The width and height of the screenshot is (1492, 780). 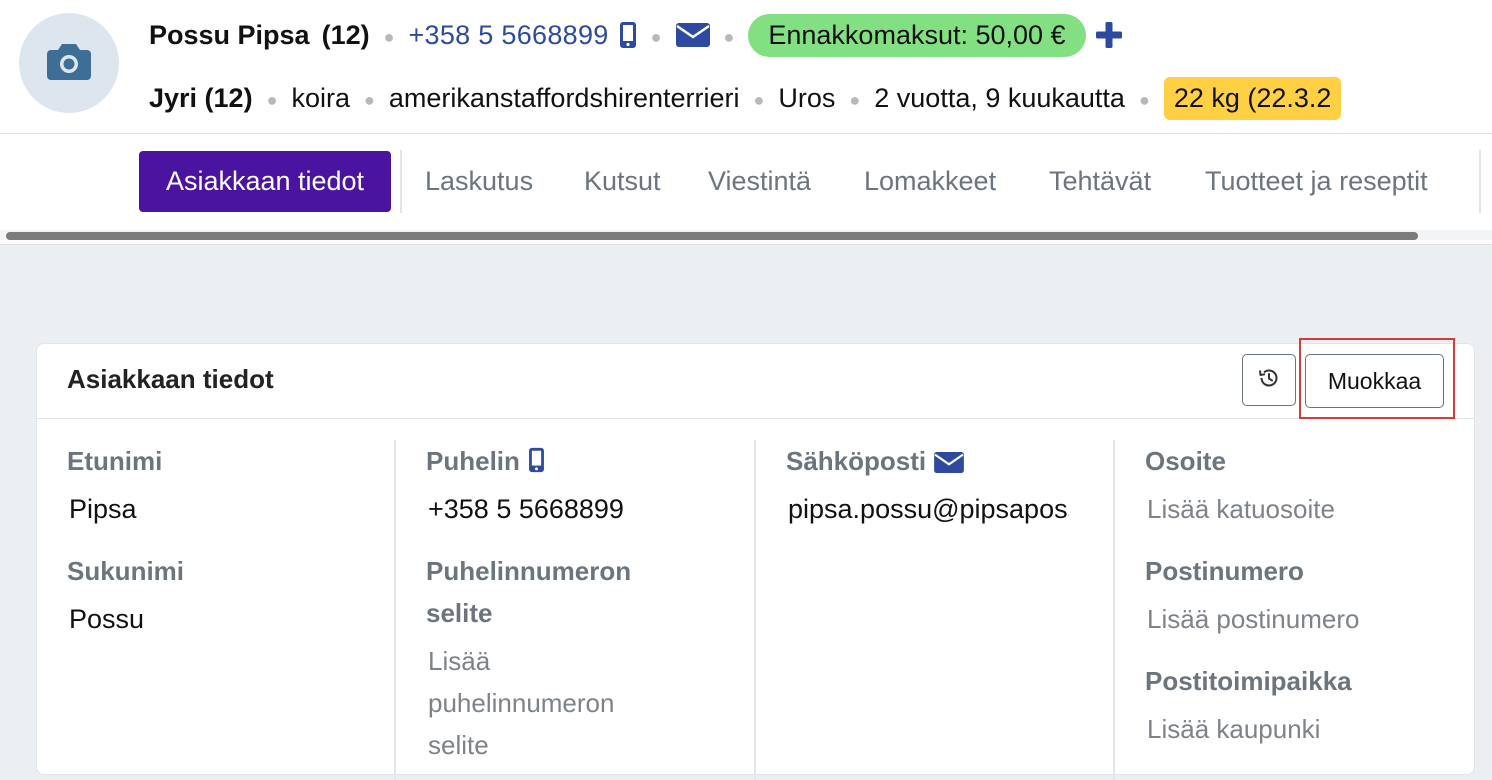 I want to click on field-placeholder-phone-description: Lisää puhelinnumeron selite, so click(x=548, y=703).